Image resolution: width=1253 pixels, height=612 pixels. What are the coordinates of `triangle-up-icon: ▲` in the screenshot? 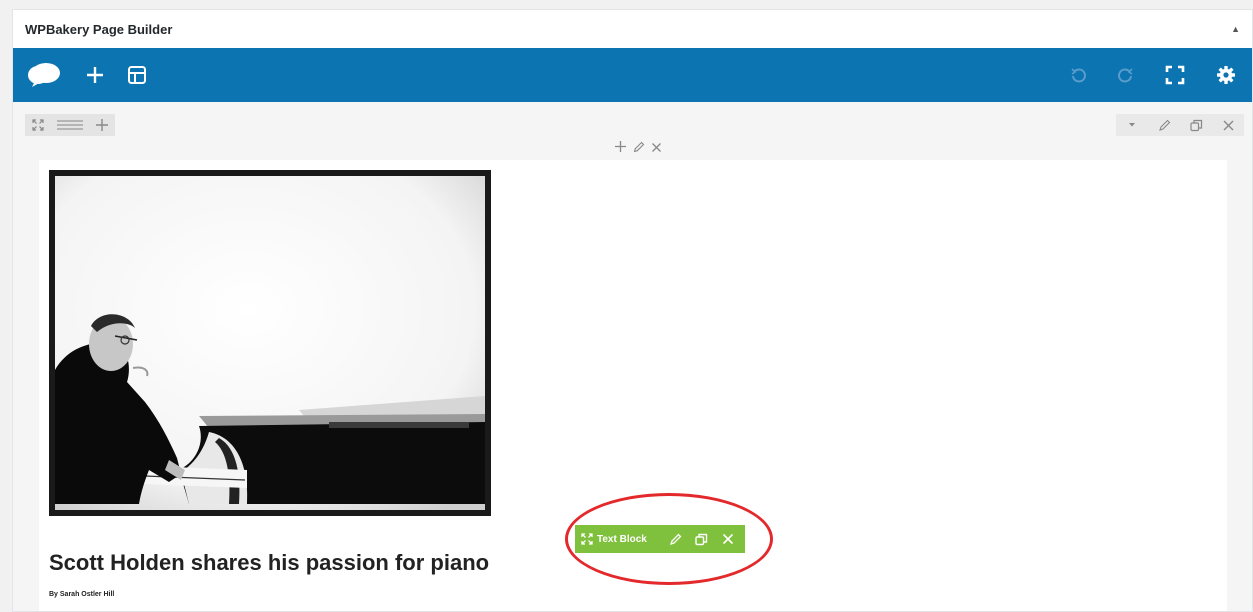 It's located at (1235, 29).